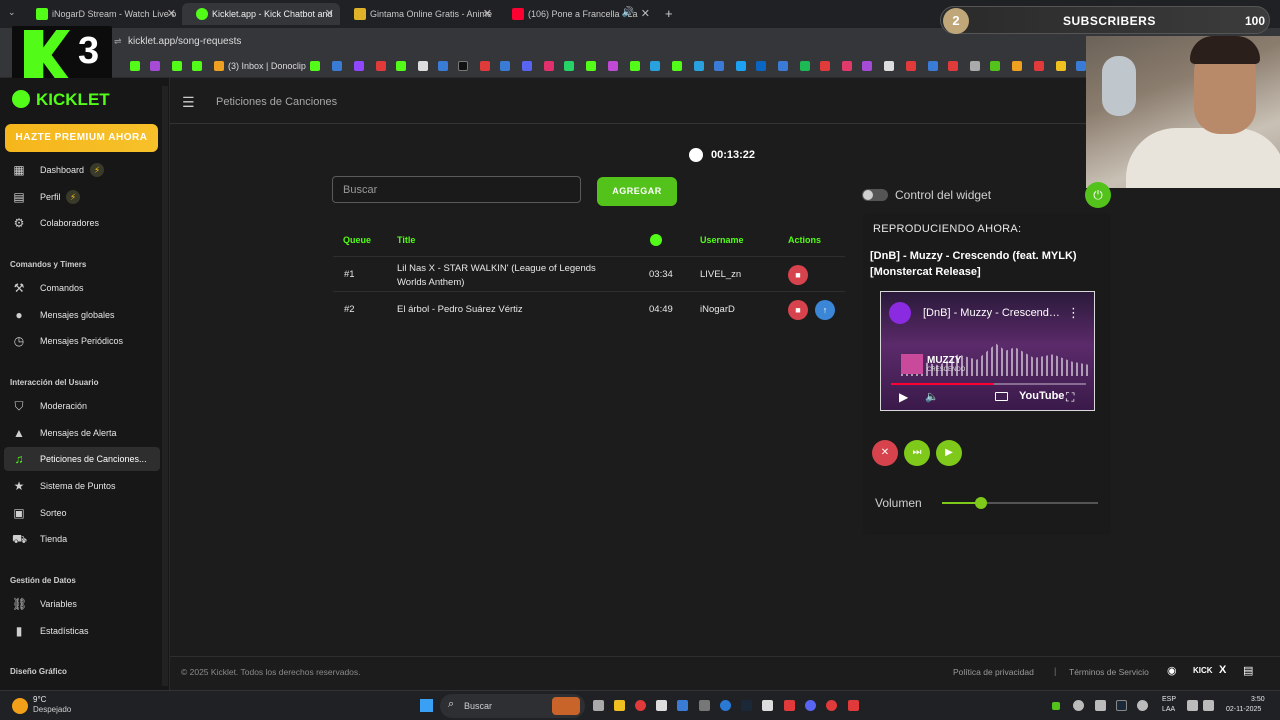 The image size is (1280, 720). Describe the element at coordinates (1041, 396) in the screenshot. I see `youtube-logo: YouTube` at that location.